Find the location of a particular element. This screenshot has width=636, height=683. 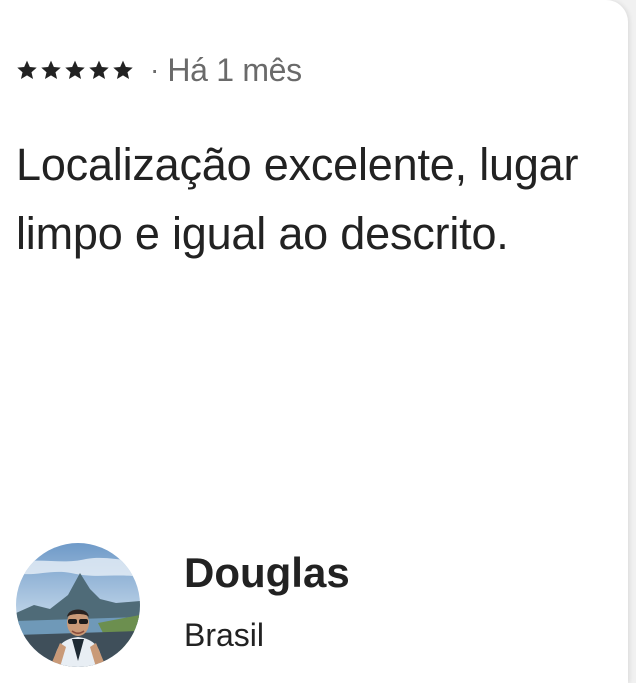

reviewer-info: Douglas Brasil is located at coordinates (267, 602).